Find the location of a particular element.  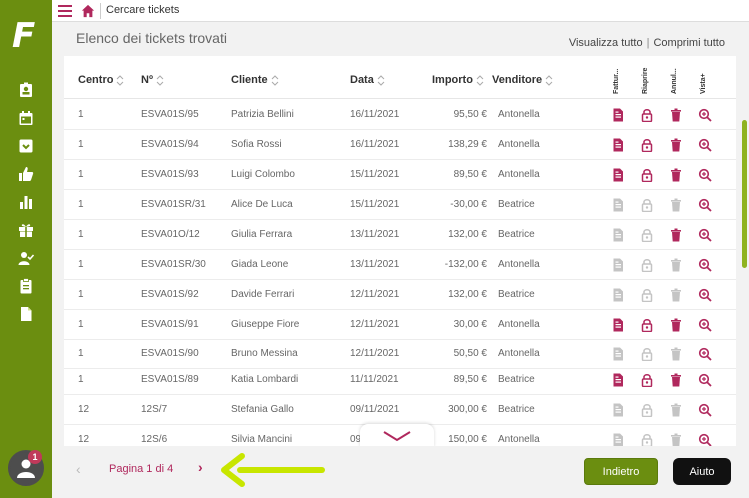

next-page-button: › is located at coordinates (200, 467).